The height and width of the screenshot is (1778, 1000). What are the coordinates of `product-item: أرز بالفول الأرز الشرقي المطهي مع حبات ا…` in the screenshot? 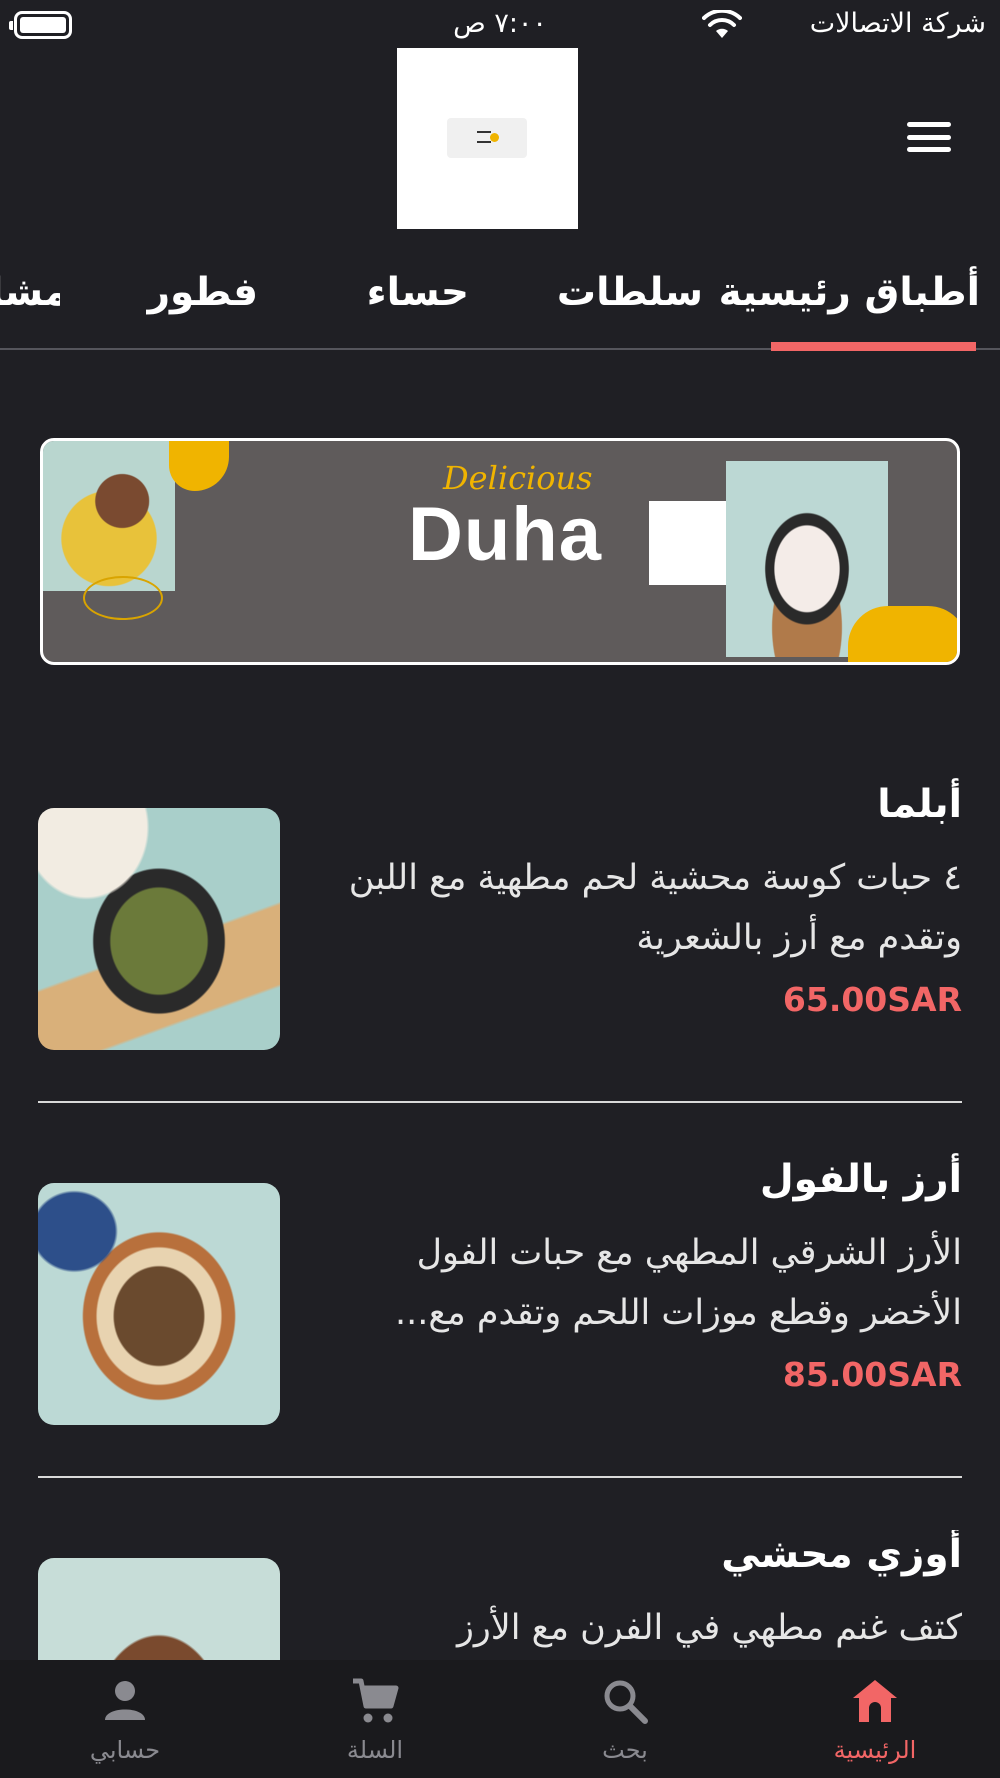 It's located at (500, 1295).